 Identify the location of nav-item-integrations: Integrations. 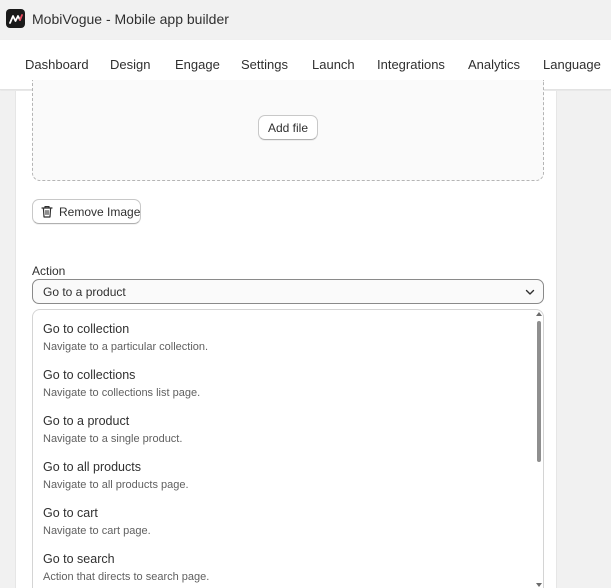
(411, 64).